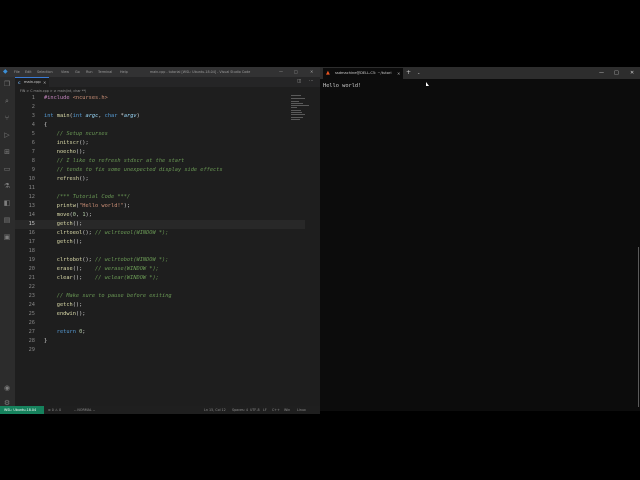  Describe the element at coordinates (160, 278) in the screenshot. I see `code-line: 21 clear(); // wclear(WINDOW *);` at that location.